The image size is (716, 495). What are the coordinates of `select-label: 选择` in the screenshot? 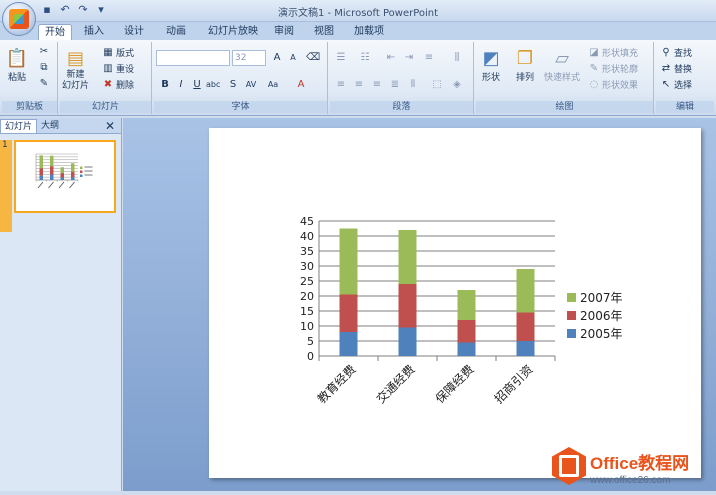 It's located at (683, 86).